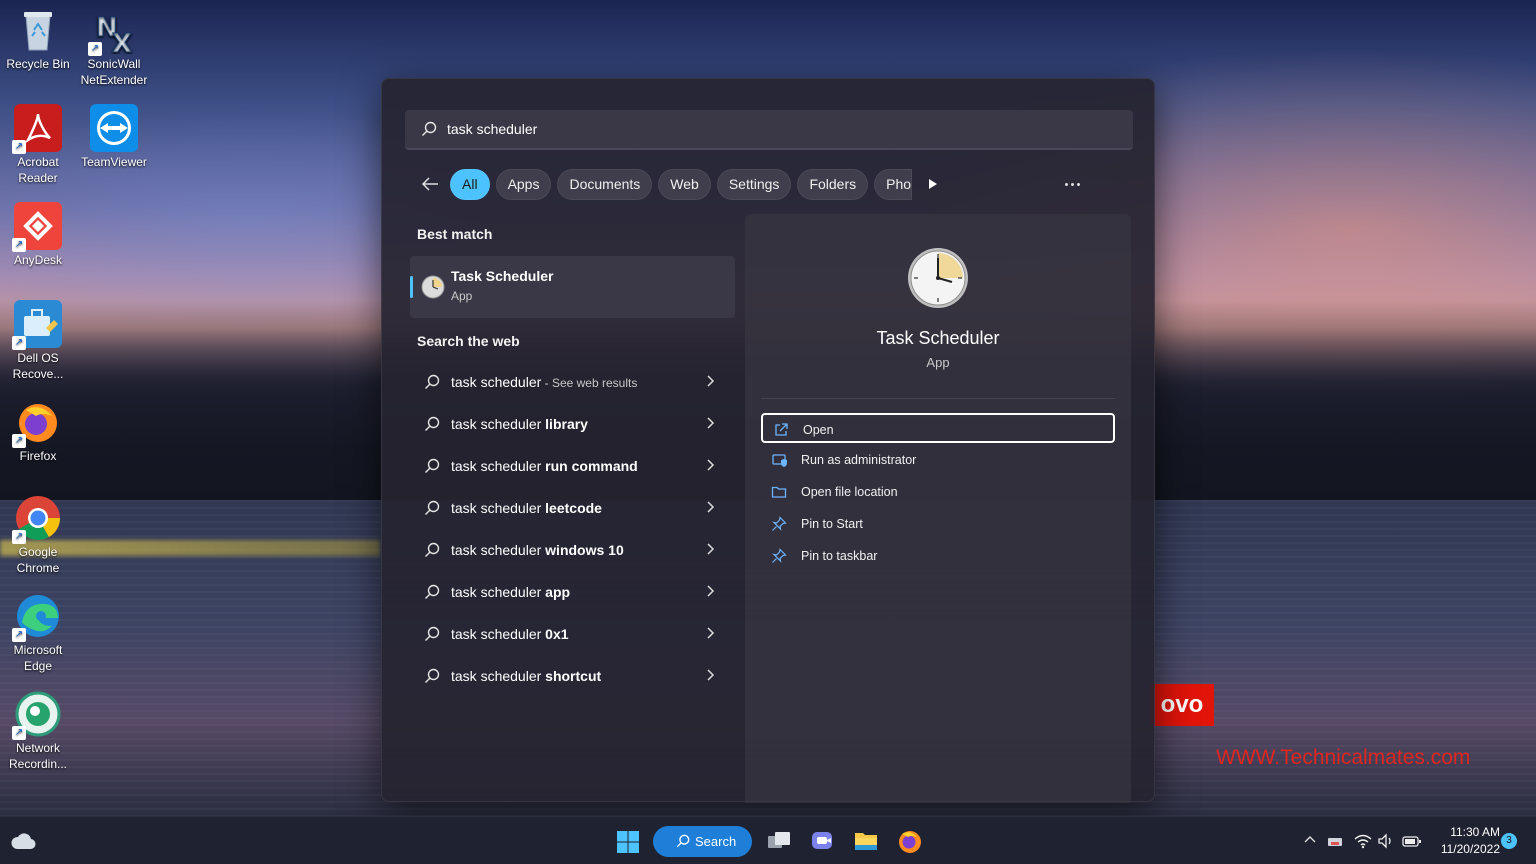 This screenshot has width=1536, height=864. I want to click on back-button, so click(430, 184).